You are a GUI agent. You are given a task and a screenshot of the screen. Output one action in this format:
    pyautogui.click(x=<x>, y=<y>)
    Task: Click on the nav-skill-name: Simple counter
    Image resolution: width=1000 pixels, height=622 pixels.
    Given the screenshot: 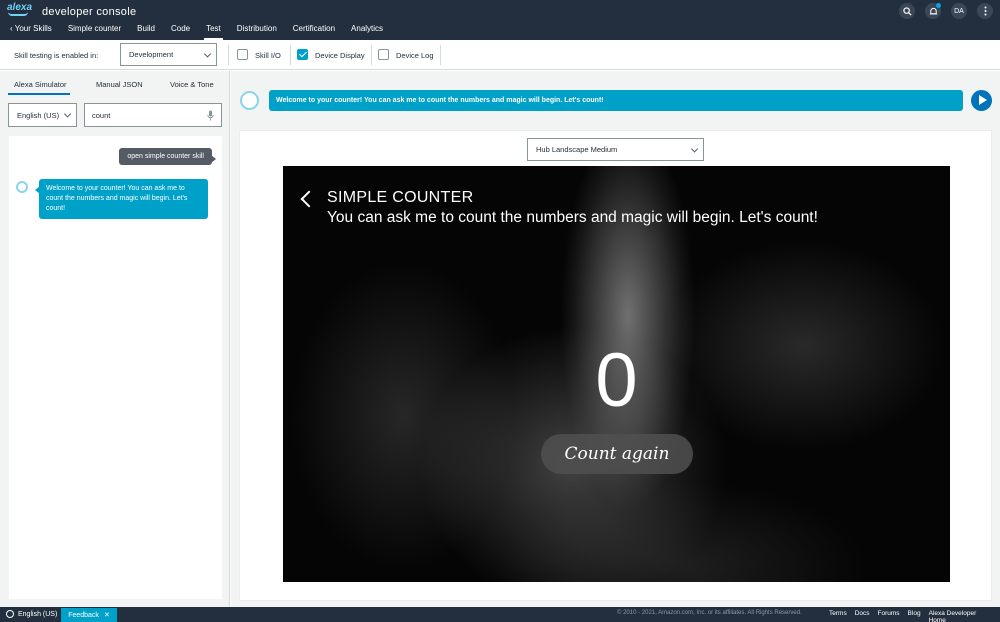 What is the action you would take?
    pyautogui.click(x=94, y=32)
    